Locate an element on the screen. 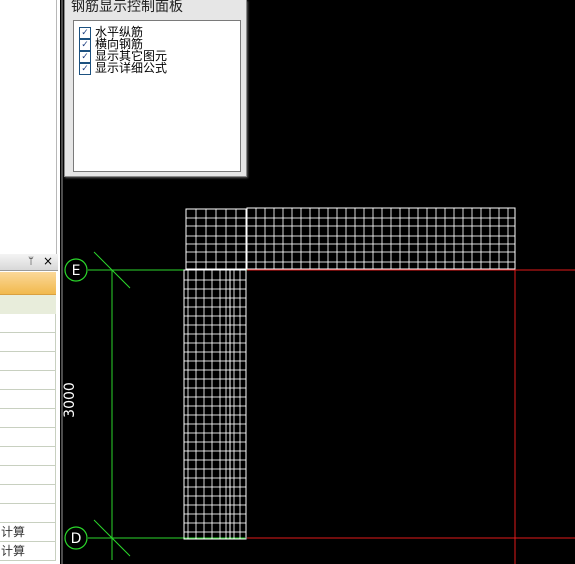 The width and height of the screenshot is (575, 564). axis-label-d: D is located at coordinates (76, 539).